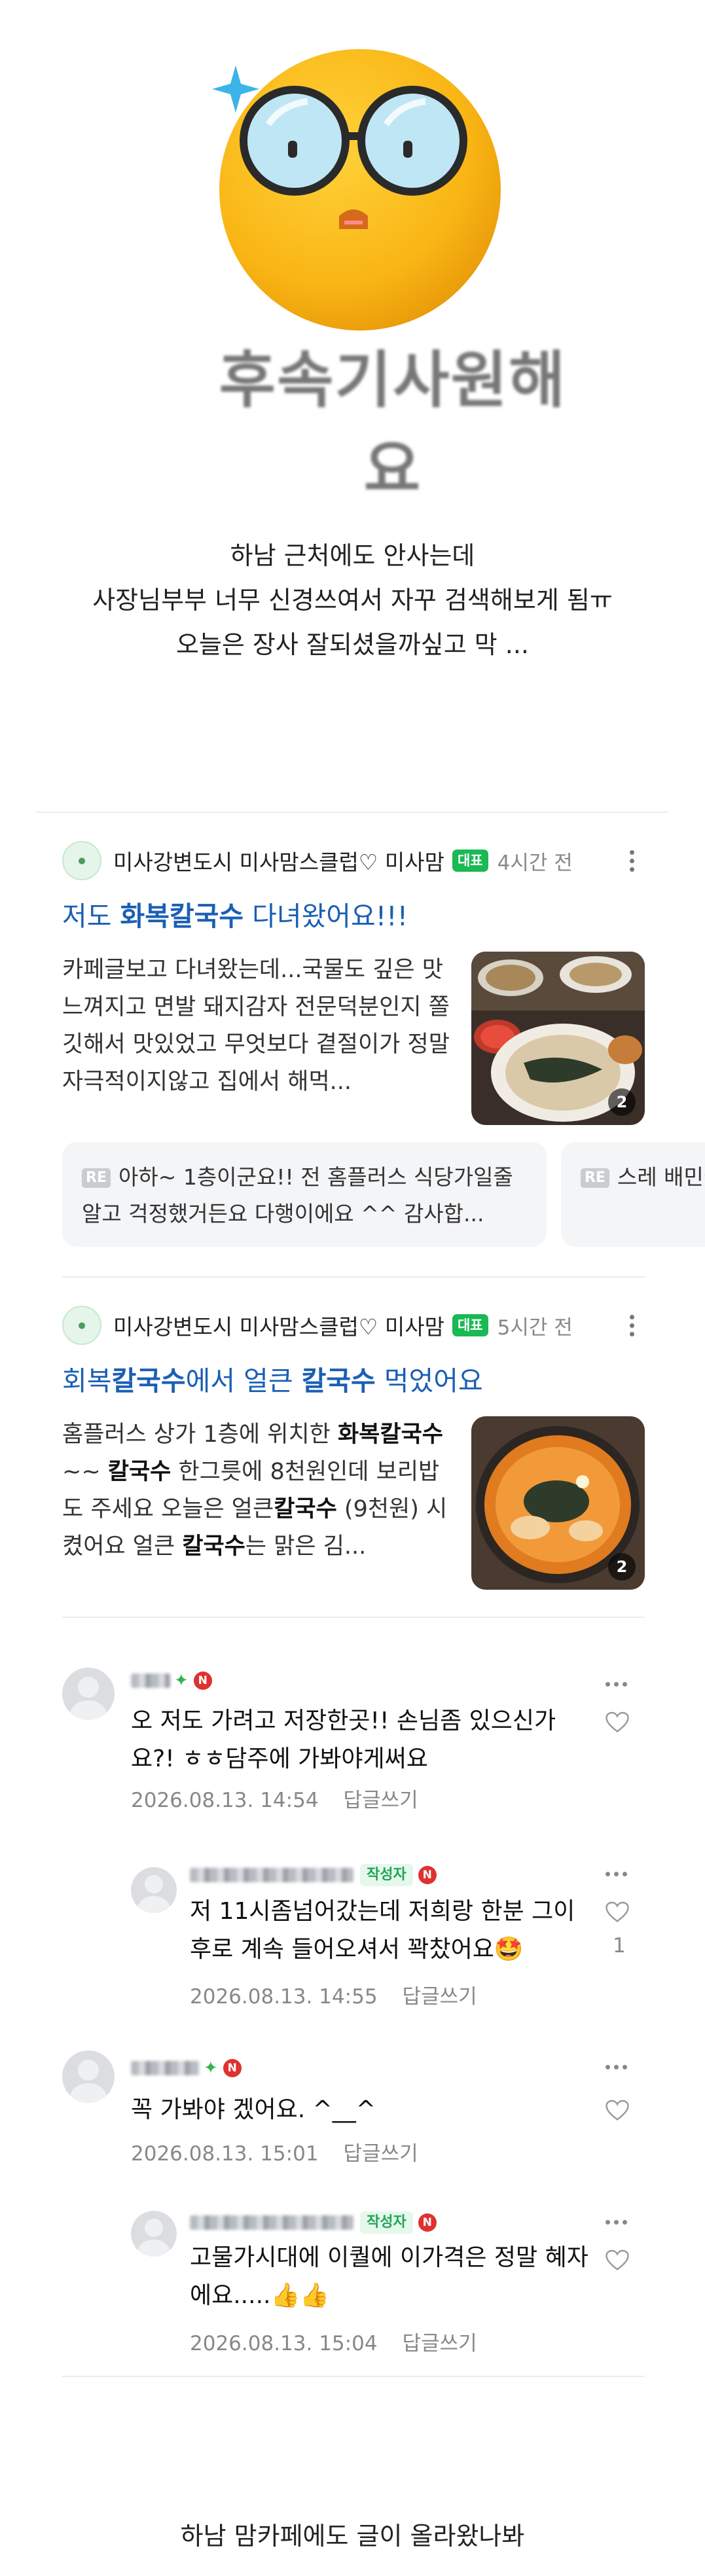 This screenshot has width=705, height=2576. I want to click on comment-text: 저 11시좀넘어갔는데 저희랑 한분 그이후로 계속 들어오셔서 꽉찼어요🤩, so click(382, 1930).